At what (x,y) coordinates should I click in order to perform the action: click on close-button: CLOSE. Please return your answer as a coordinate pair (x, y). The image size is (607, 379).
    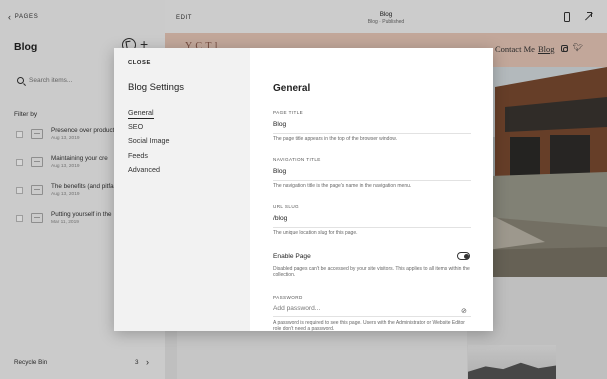
    Looking at the image, I should click on (139, 63).